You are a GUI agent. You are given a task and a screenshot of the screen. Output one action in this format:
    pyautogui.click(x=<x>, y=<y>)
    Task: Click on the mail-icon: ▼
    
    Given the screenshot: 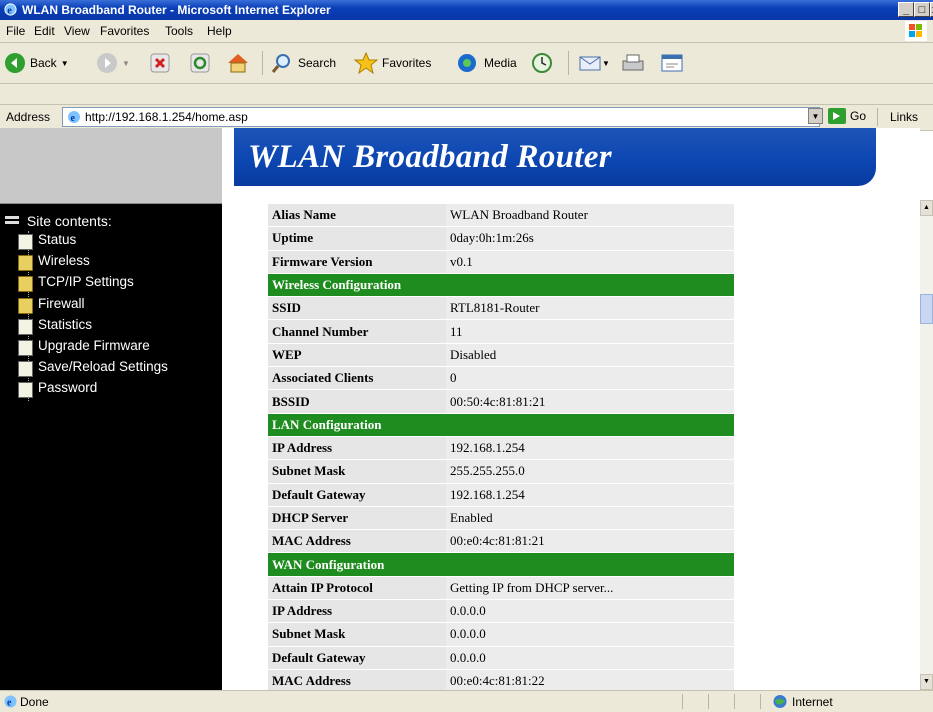 What is the action you would take?
    pyautogui.click(x=593, y=63)
    